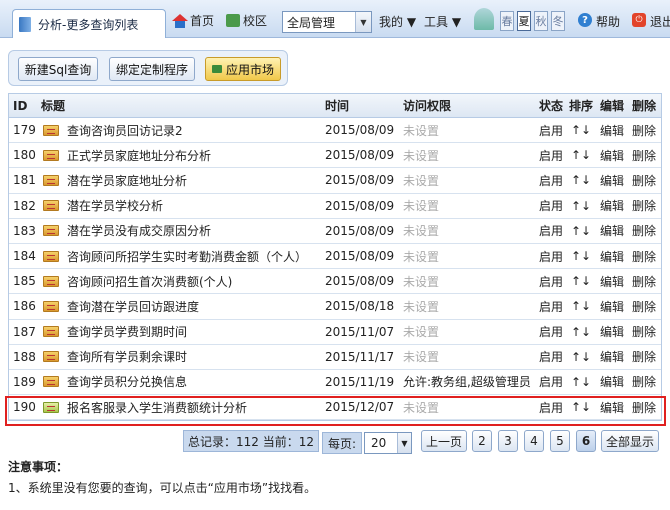 The image size is (670, 510). What do you see at coordinates (558, 21) in the screenshot?
I see `season-winter: 冬` at bounding box center [558, 21].